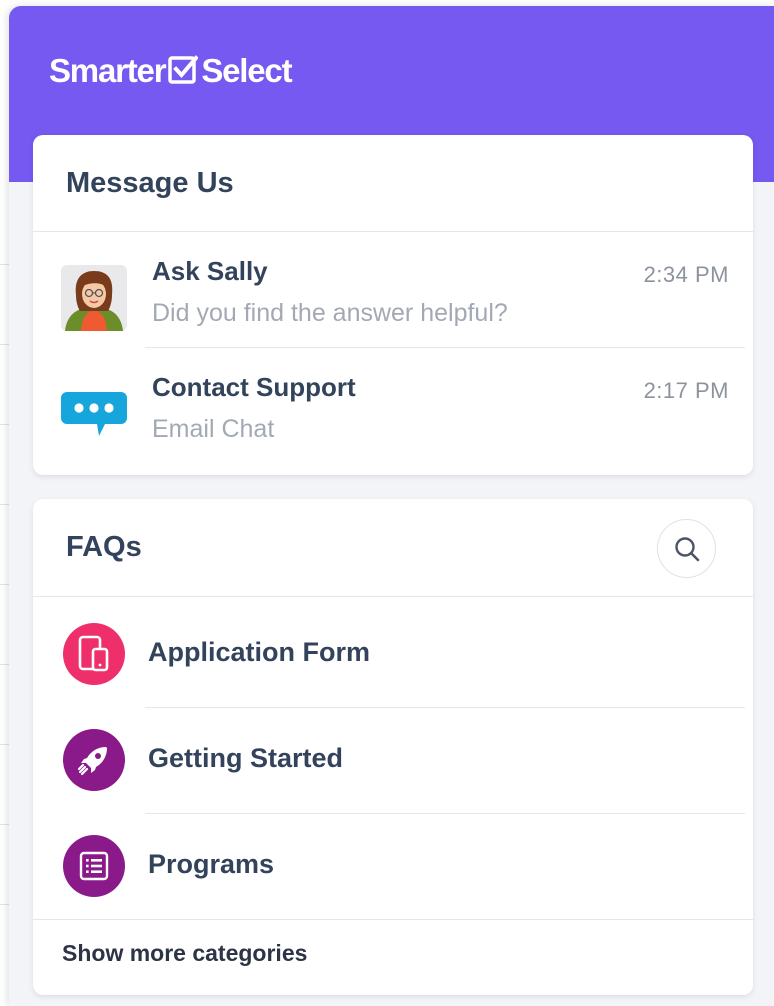 Image resolution: width=774 pixels, height=1006 pixels. What do you see at coordinates (108, 70) in the screenshot?
I see `logo-text-left: Smarter` at bounding box center [108, 70].